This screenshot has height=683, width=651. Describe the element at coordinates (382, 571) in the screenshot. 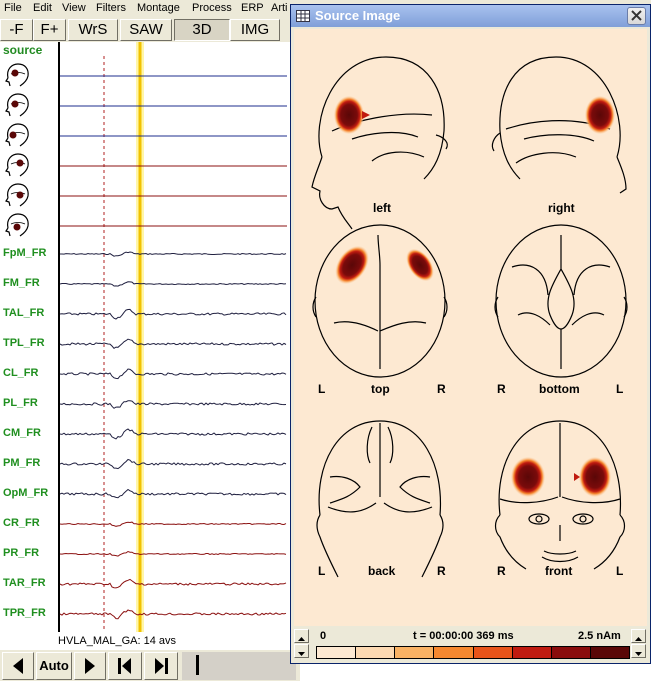

I see `view-label-back: back` at that location.